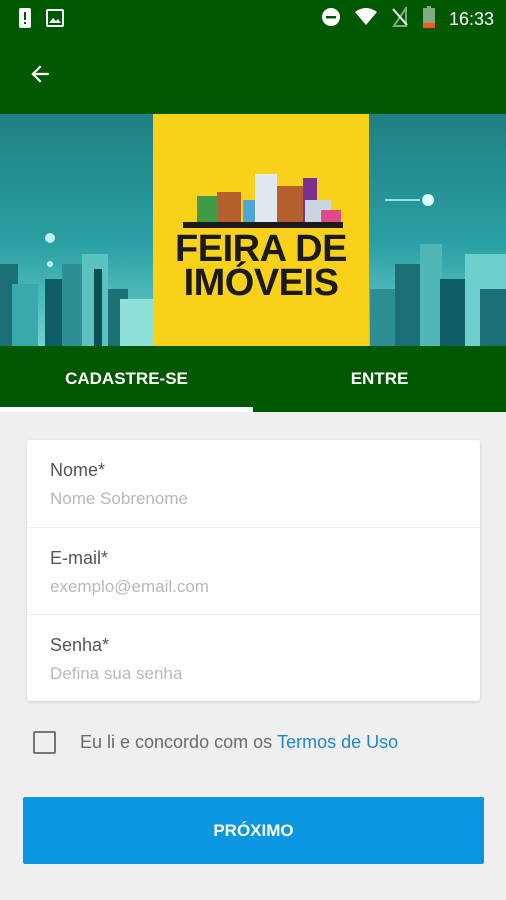  Describe the element at coordinates (253, 483) in the screenshot. I see `name-field: Nome*` at that location.